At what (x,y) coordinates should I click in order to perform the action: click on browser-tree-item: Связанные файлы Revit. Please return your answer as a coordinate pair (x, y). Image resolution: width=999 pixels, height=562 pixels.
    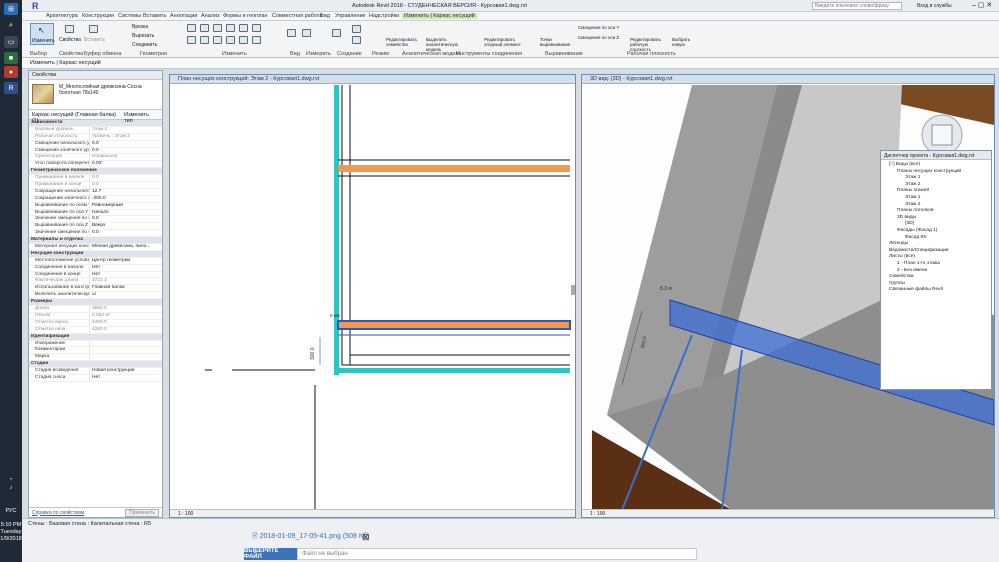
    Looking at the image, I should click on (916, 289).